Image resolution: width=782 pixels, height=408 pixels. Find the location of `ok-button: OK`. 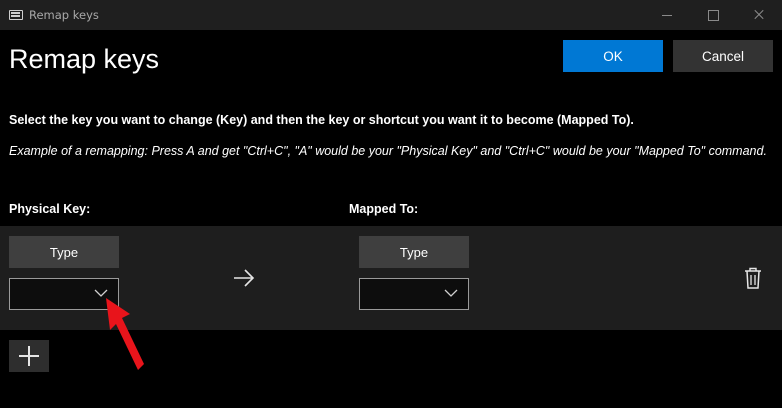

ok-button: OK is located at coordinates (613, 56).